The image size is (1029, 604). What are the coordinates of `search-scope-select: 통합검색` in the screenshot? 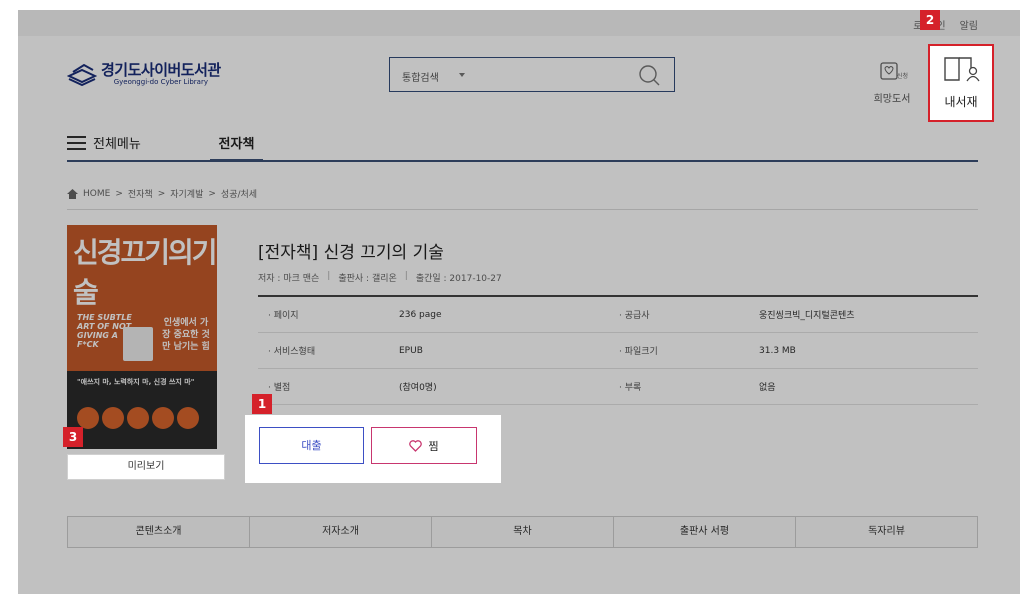 It's located at (420, 76).